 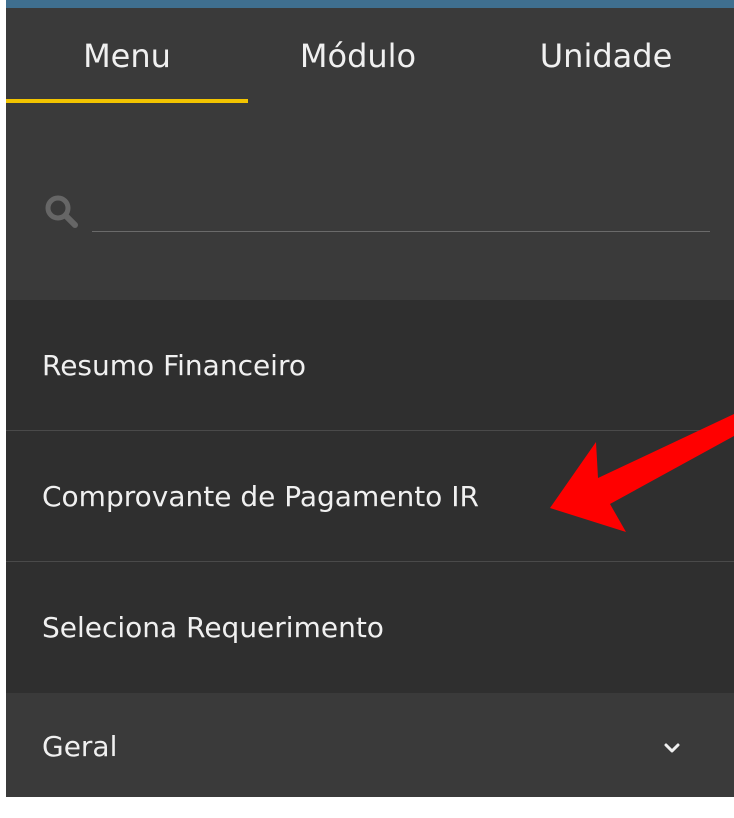 What do you see at coordinates (401, 209) in the screenshot?
I see `search-input` at bounding box center [401, 209].